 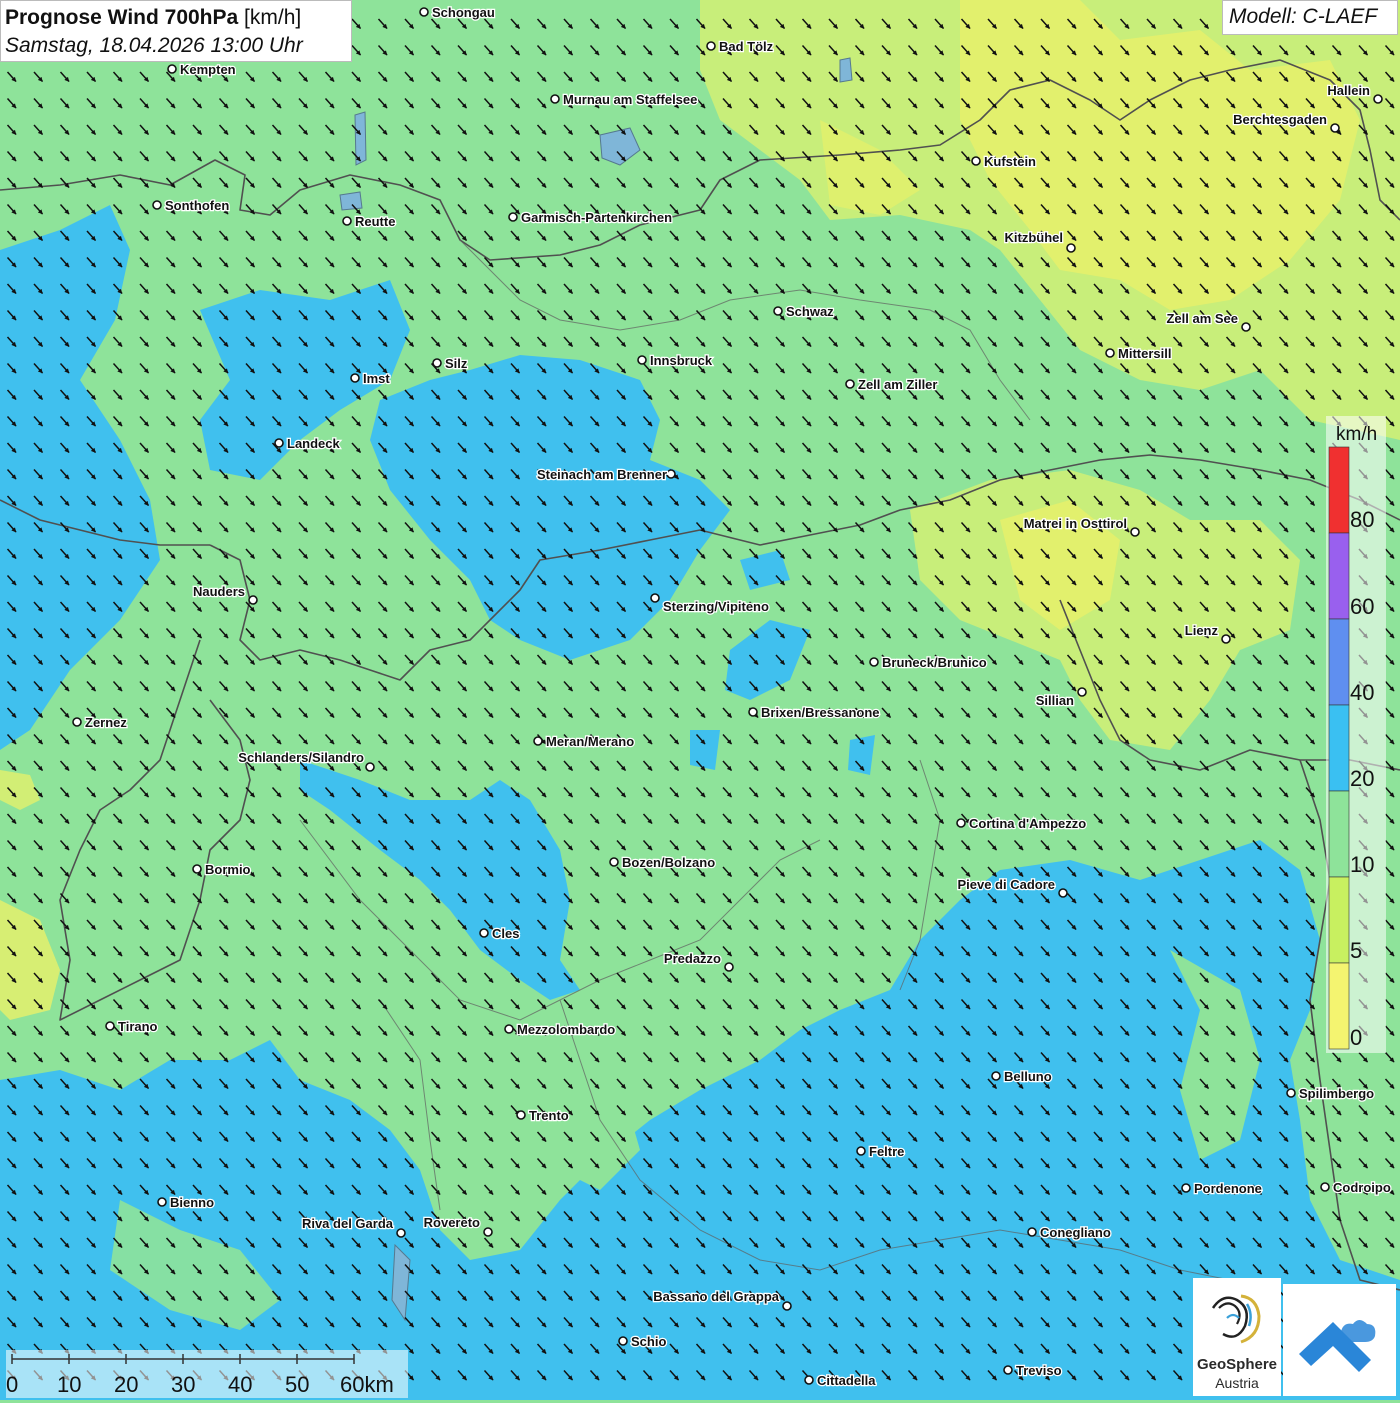 I want to click on city-label: Conegliano, so click(x=1075, y=1232).